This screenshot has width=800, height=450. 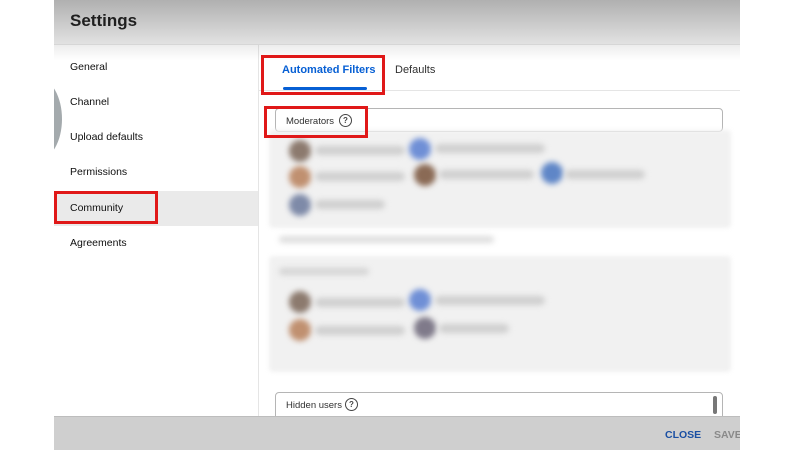 I want to click on moderators-label: Moderators, so click(x=310, y=121).